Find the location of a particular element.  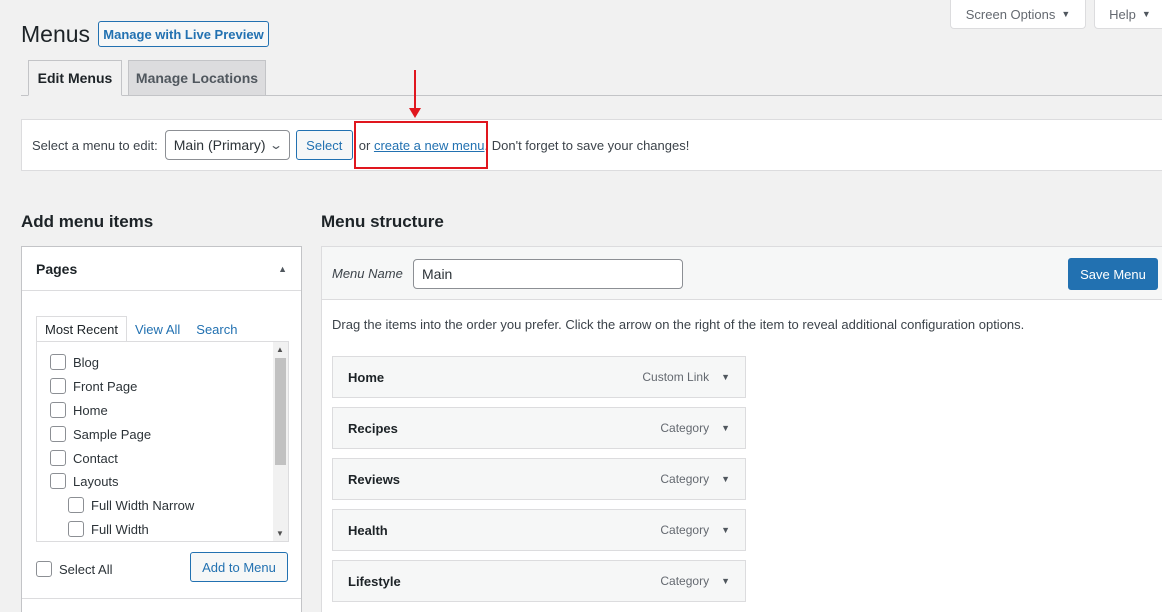

menu-structure-header: Menu Name Save Menu is located at coordinates (742, 273).